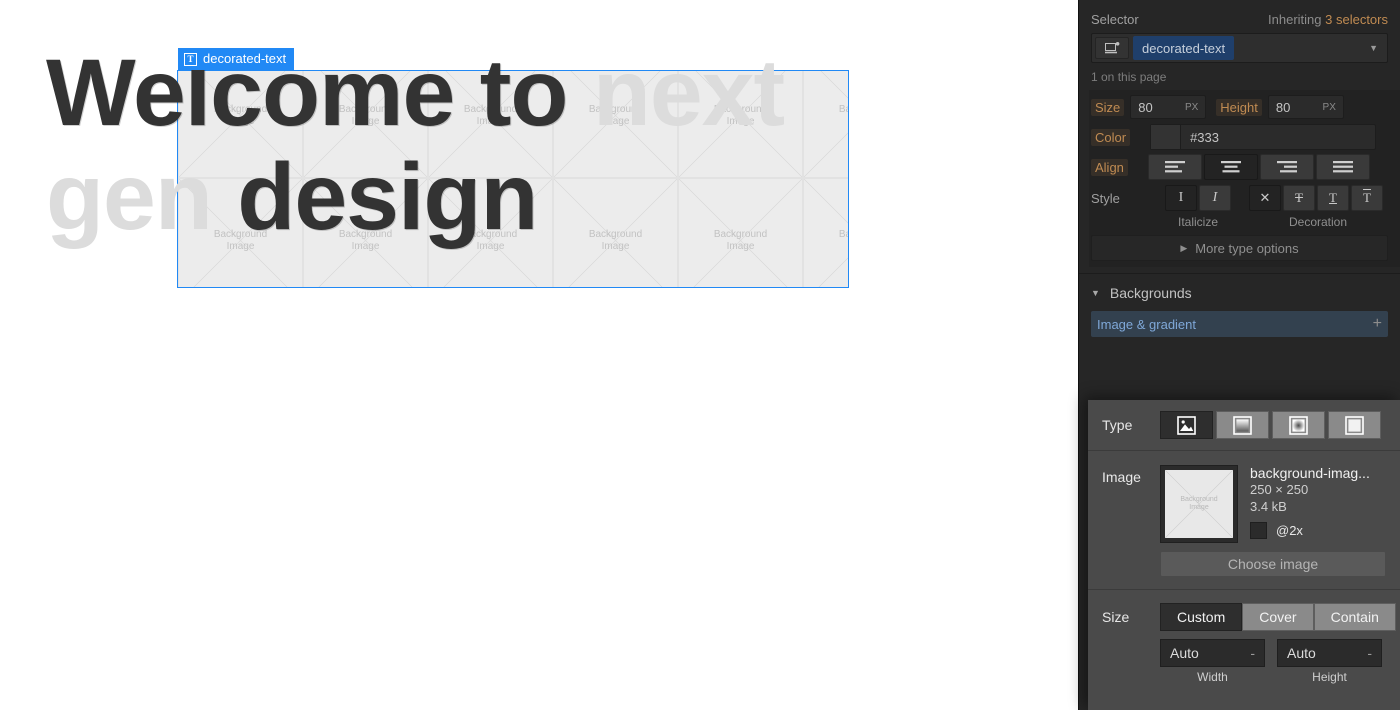  What do you see at coordinates (1239, 324) in the screenshot?
I see `background-layer-row: Image & gradient +` at bounding box center [1239, 324].